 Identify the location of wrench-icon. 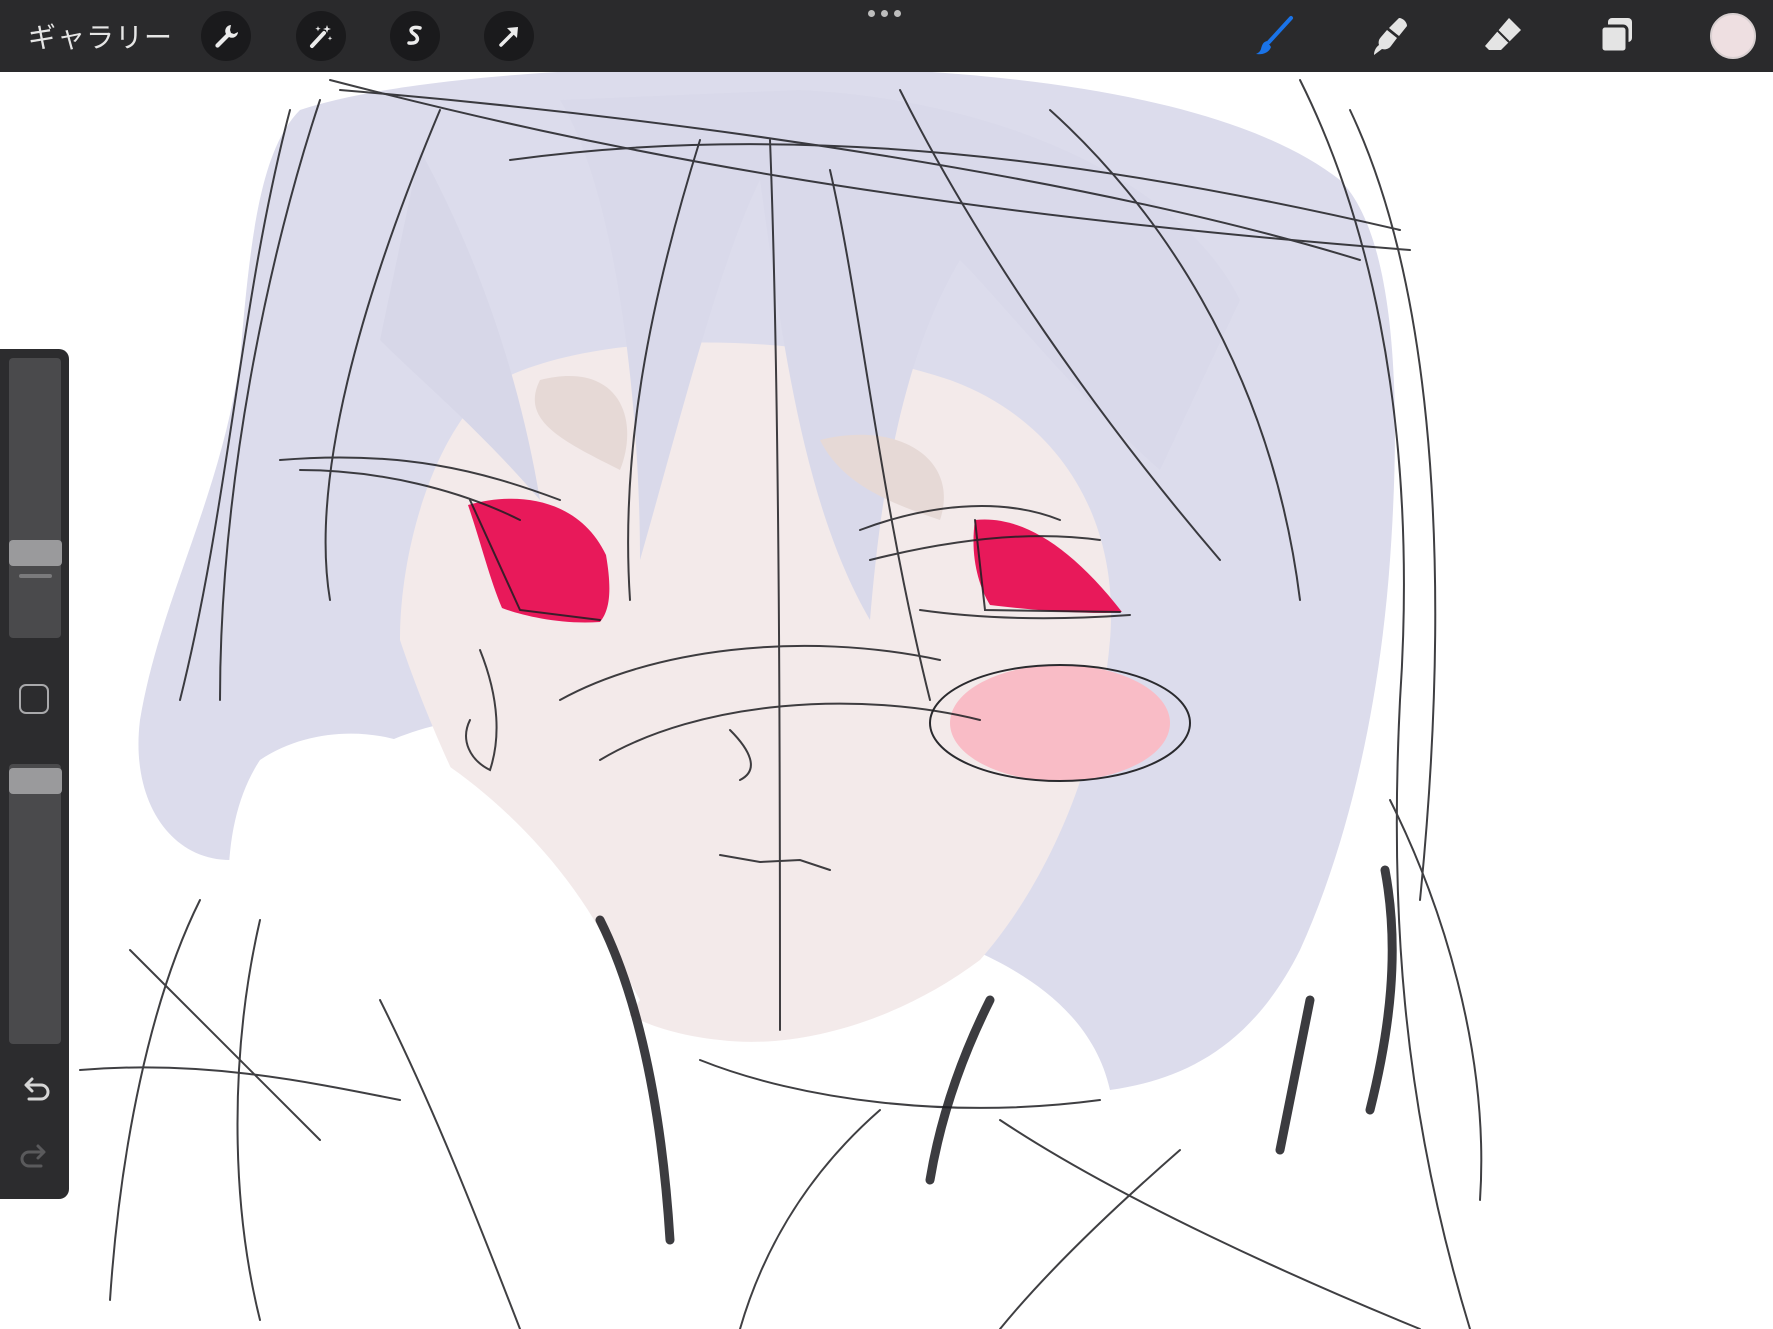
(226, 36).